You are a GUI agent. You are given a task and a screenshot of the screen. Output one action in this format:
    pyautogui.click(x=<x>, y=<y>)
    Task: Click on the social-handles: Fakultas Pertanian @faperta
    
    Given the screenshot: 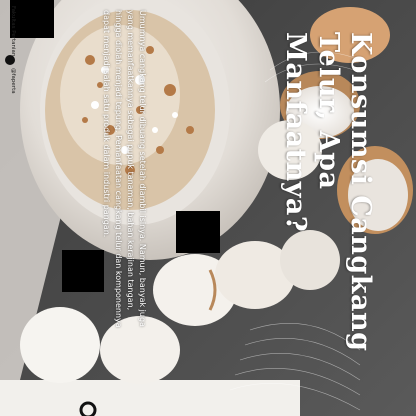 What is the action you would take?
    pyautogui.click(x=10, y=156)
    